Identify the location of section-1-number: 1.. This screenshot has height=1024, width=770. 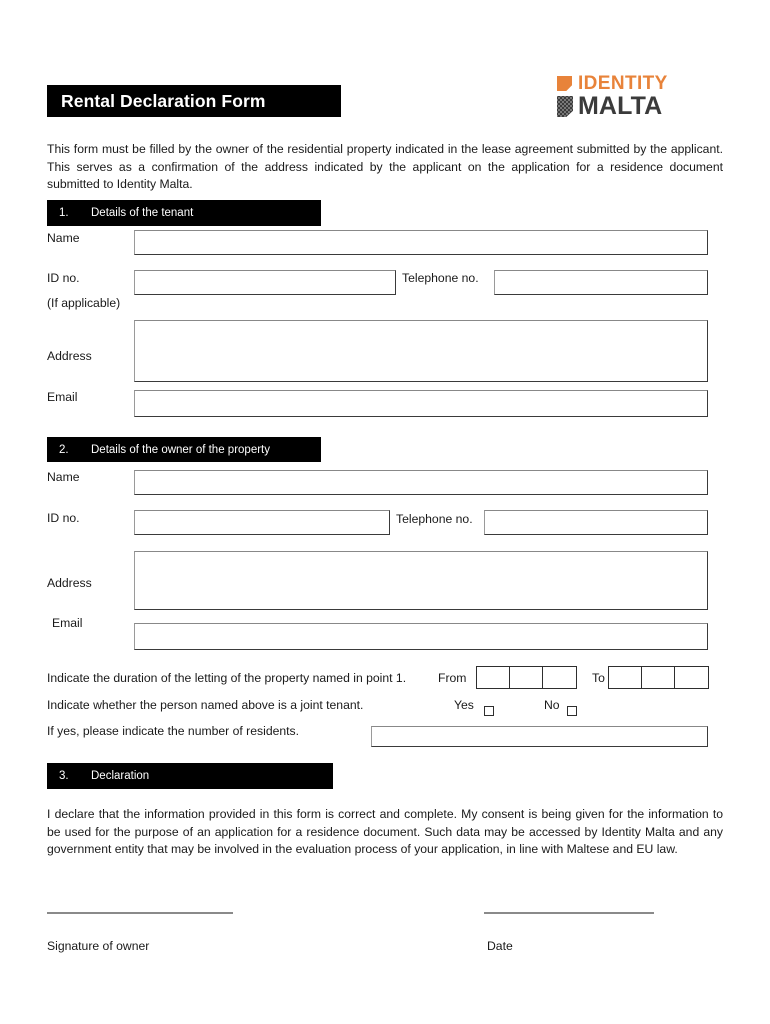
(64, 213).